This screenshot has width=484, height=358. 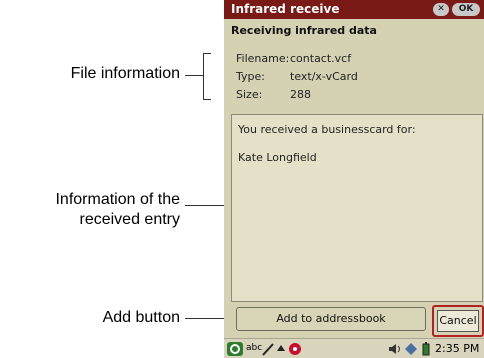 What do you see at coordinates (254, 348) in the screenshot?
I see `input-mode-label: abc` at bounding box center [254, 348].